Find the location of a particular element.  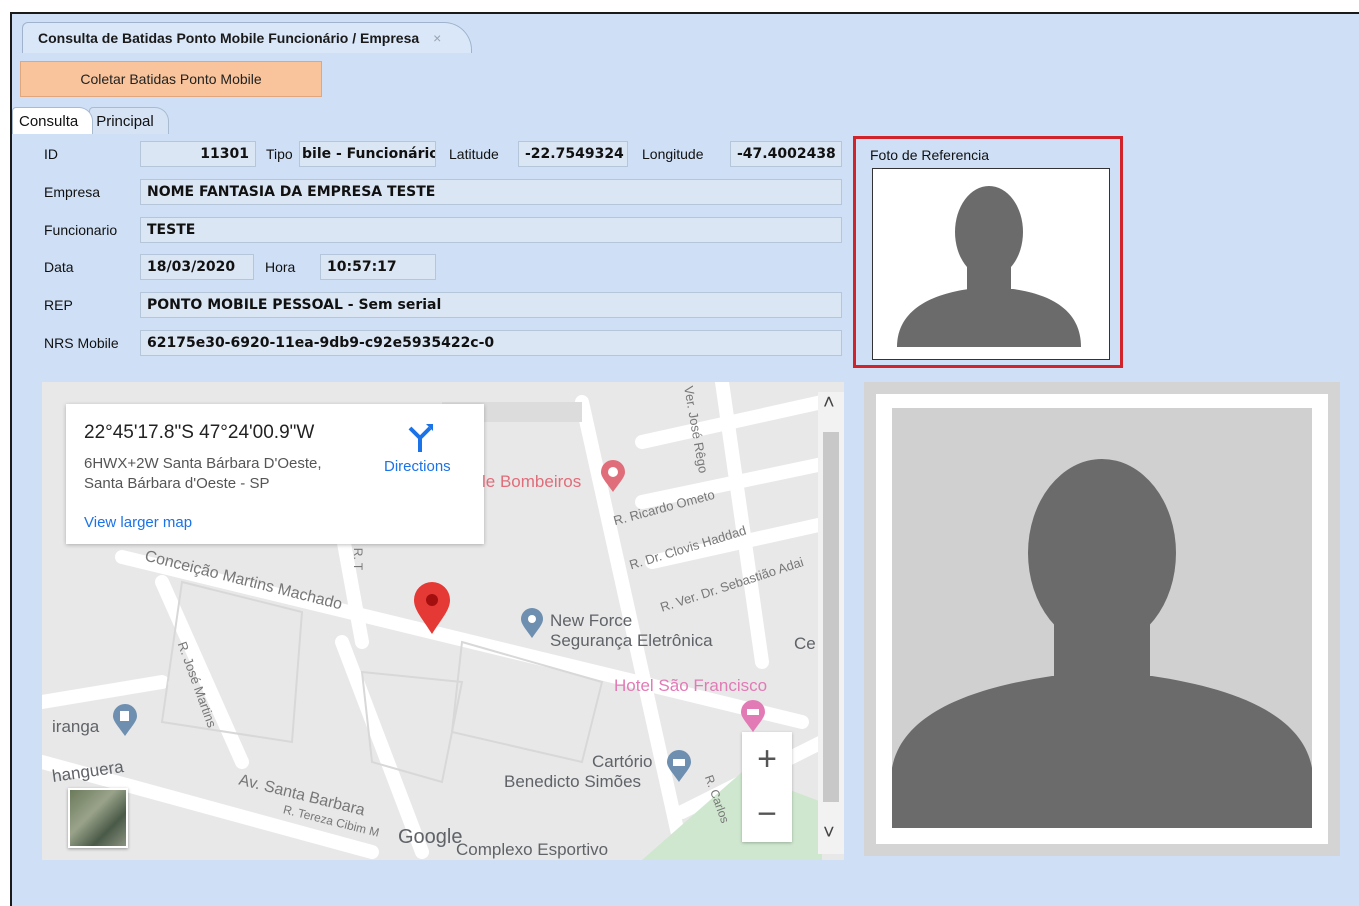

government-pin-icon is located at coordinates (679, 766).